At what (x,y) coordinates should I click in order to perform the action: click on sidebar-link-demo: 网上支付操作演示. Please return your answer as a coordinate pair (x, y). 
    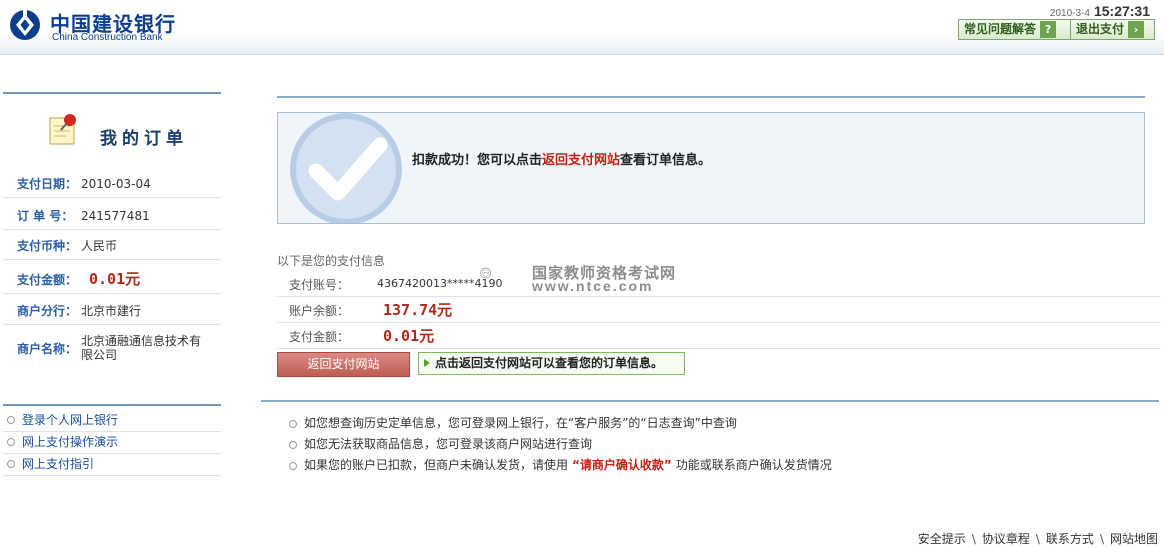
    Looking at the image, I should click on (112, 443).